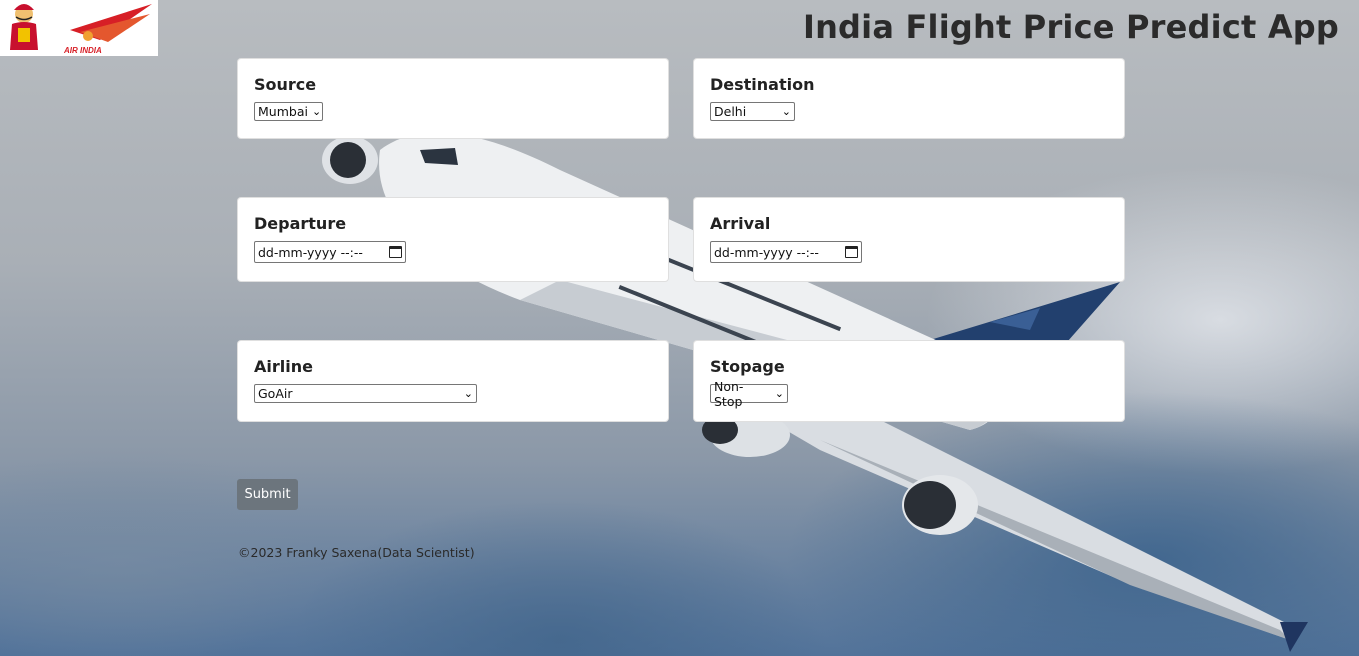  Describe the element at coordinates (275, 393) in the screenshot. I see `airline-value: GoAir` at that location.